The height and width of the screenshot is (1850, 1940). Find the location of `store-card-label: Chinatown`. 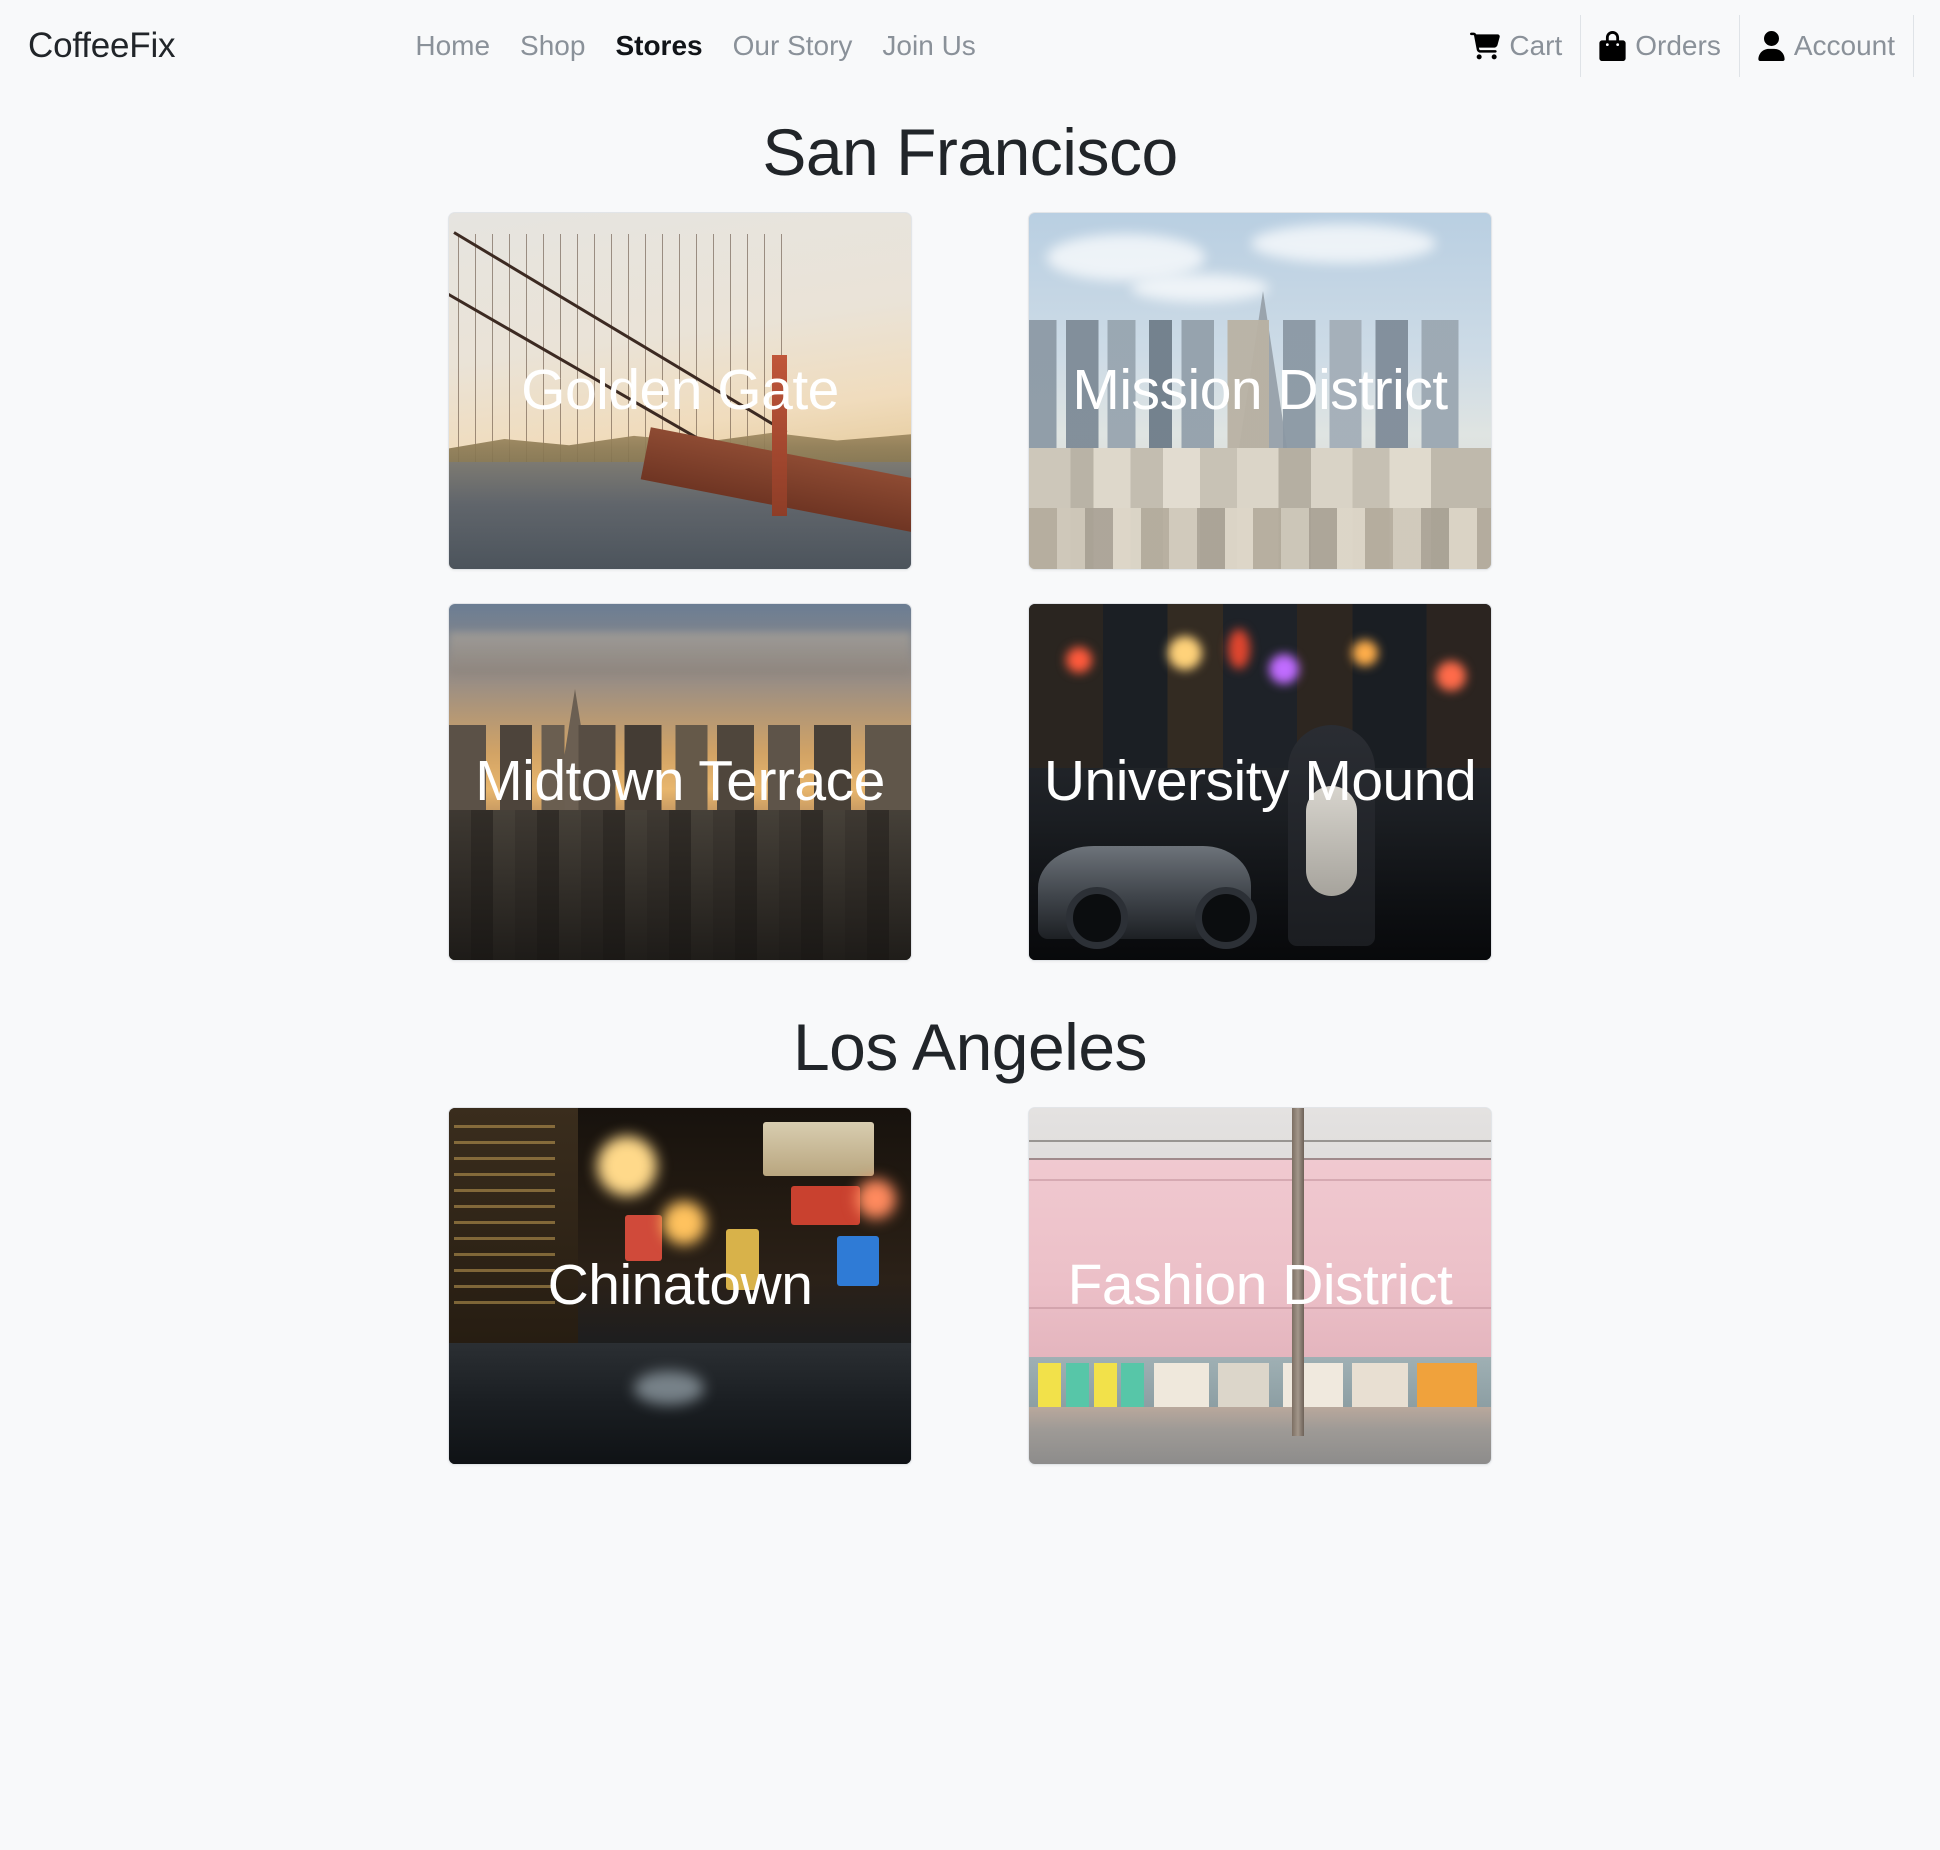

store-card-label: Chinatown is located at coordinates (680, 1285).